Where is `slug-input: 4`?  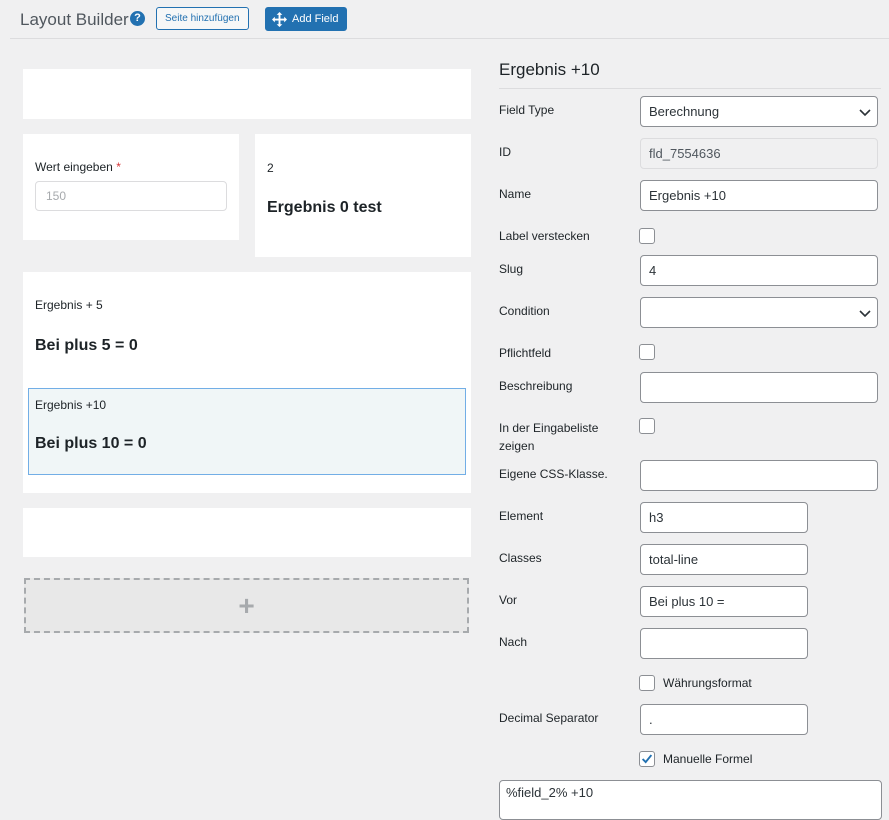 slug-input: 4 is located at coordinates (759, 270).